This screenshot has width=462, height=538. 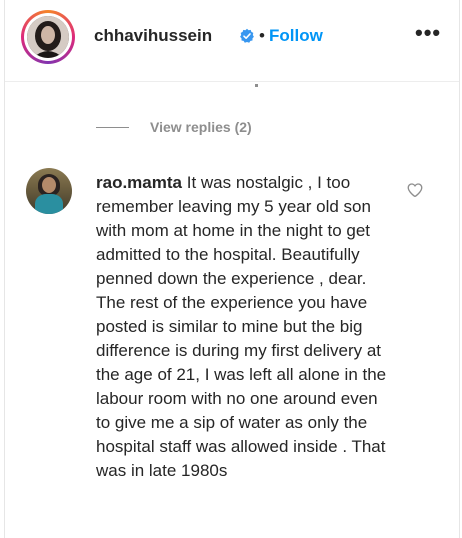 What do you see at coordinates (415, 190) in the screenshot?
I see `heart-outline-icon` at bounding box center [415, 190].